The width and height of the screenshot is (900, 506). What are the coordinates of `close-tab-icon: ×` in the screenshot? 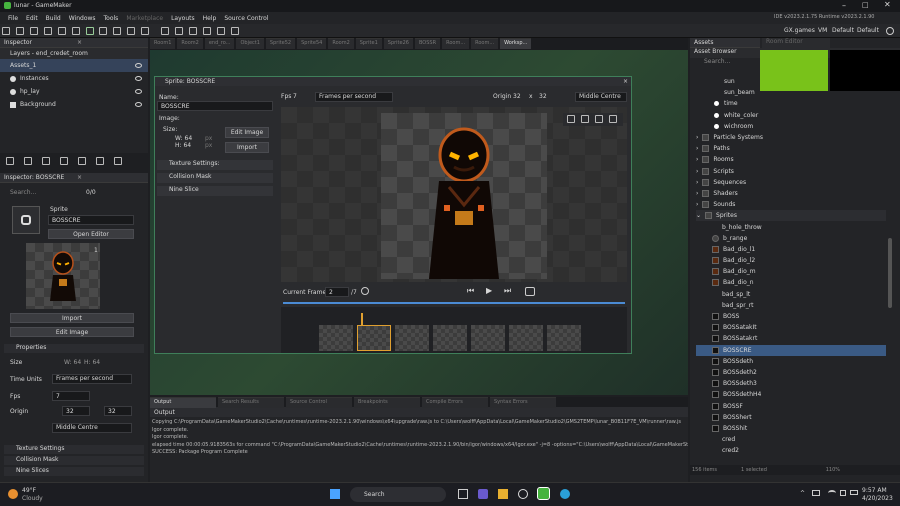 It's located at (79, 42).